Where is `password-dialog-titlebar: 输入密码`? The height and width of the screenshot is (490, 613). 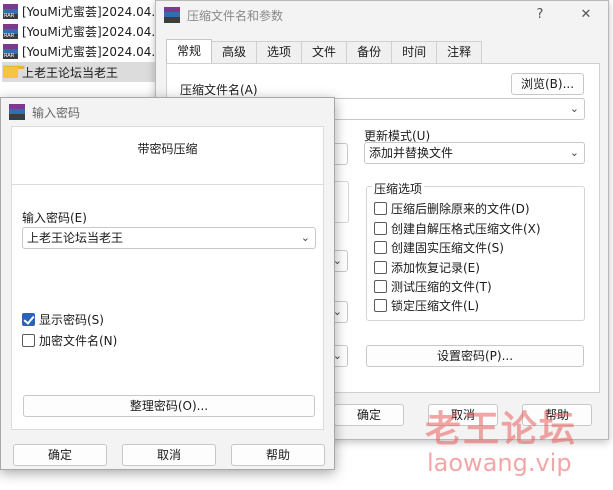 password-dialog-titlebar: 输入密码 is located at coordinates (167, 112).